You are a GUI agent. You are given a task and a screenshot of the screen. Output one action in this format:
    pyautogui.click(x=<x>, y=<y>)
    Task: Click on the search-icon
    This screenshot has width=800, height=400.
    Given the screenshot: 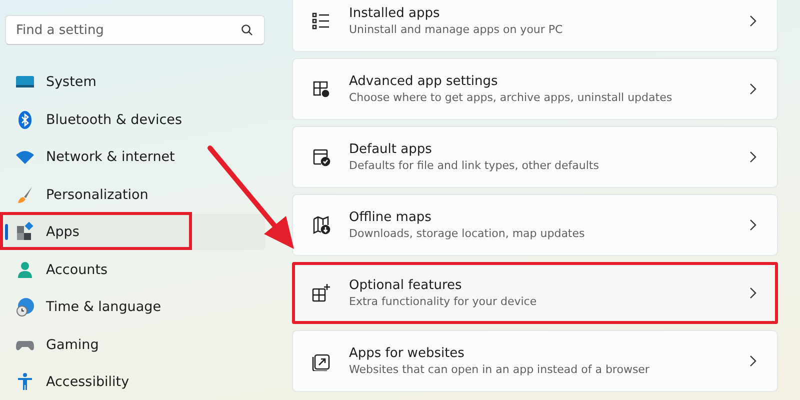 What is the action you would take?
    pyautogui.click(x=247, y=30)
    